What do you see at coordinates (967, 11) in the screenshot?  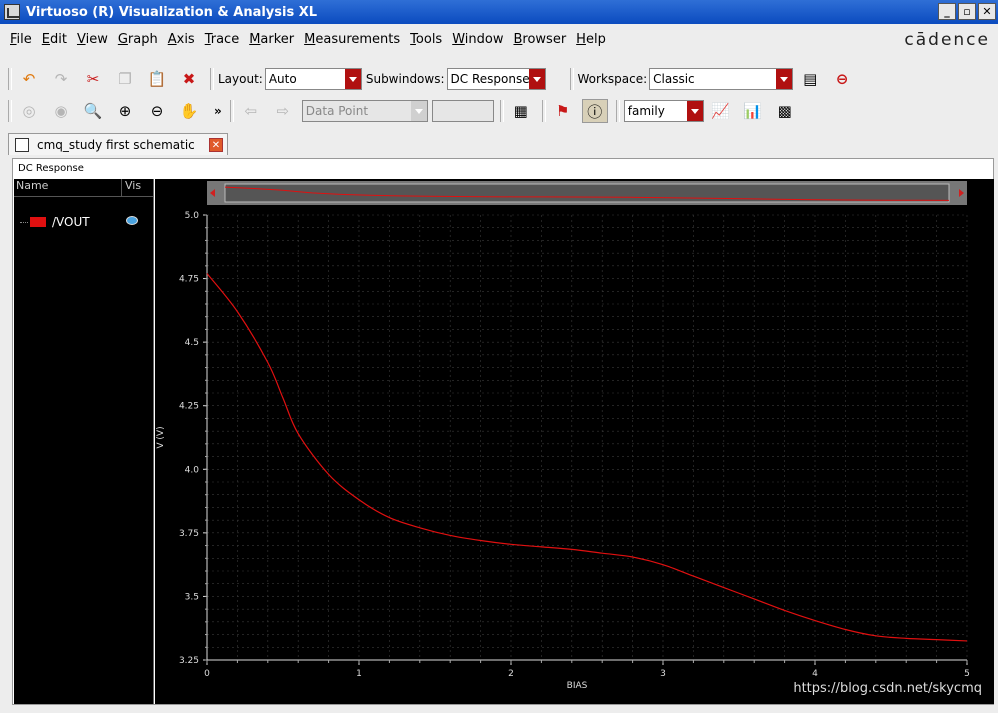 I see `maximize-button: ▫` at bounding box center [967, 11].